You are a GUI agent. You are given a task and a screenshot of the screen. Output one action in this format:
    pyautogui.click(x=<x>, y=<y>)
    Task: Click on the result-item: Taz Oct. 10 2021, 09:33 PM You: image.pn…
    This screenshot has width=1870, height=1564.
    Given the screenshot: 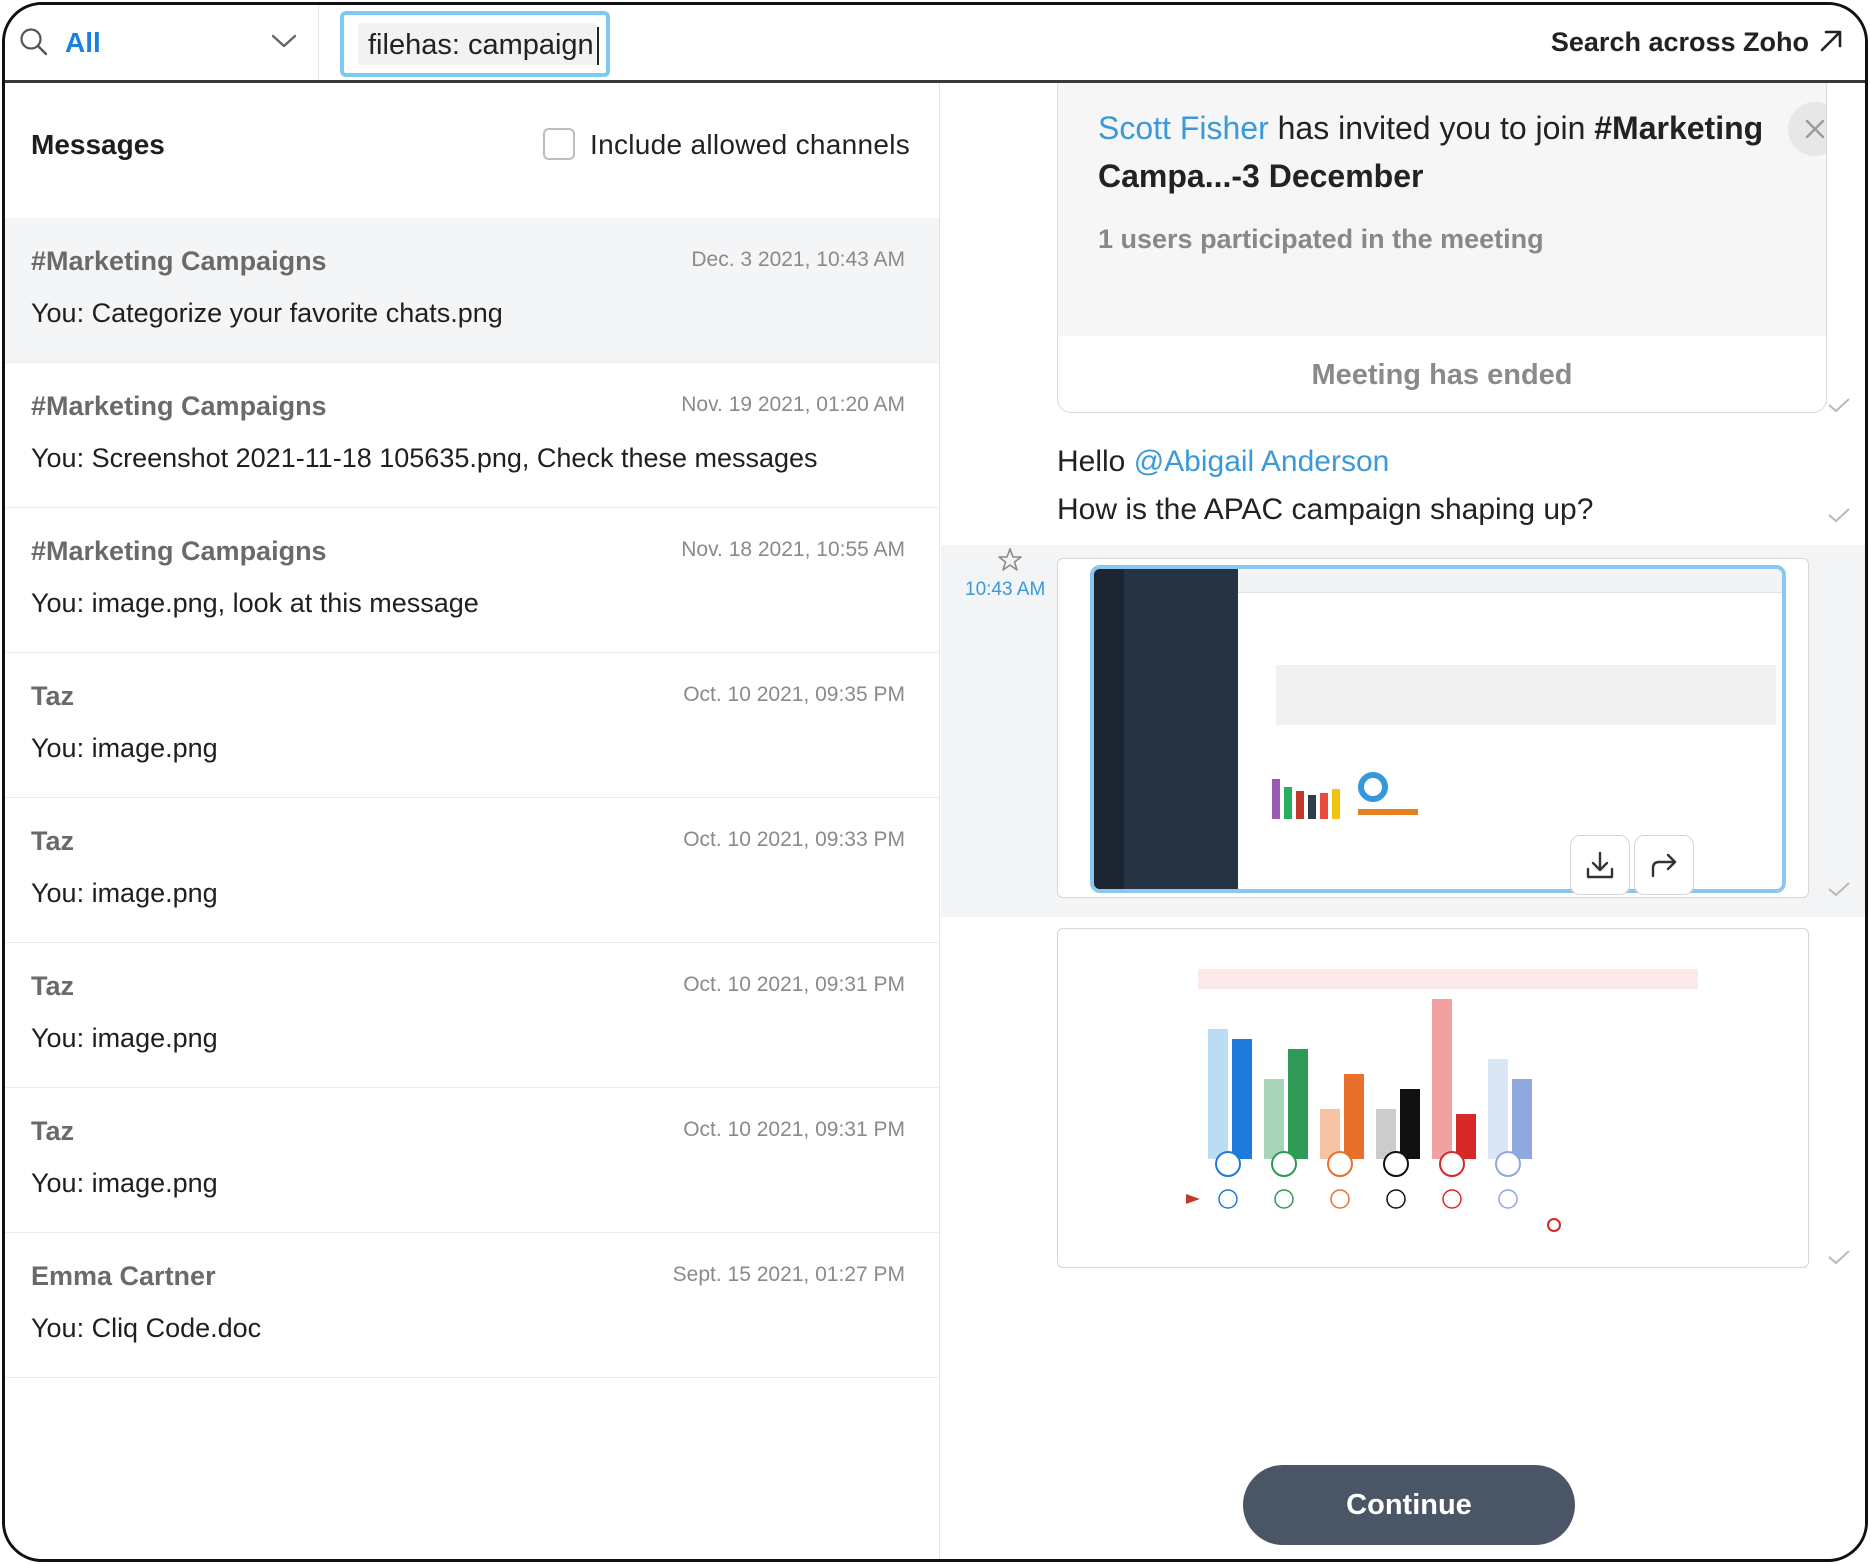 What is the action you would take?
    pyautogui.click(x=472, y=870)
    